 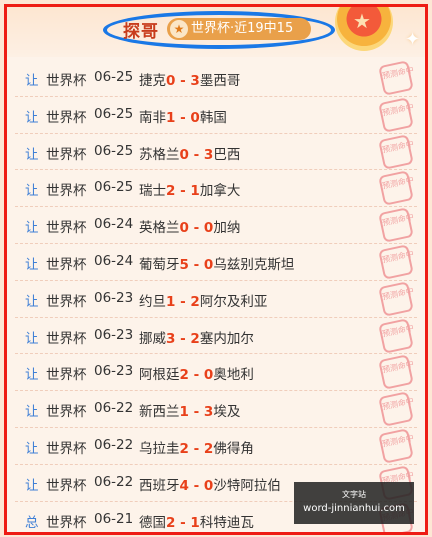 I want to click on away-team: 科特迪瓦, so click(x=226, y=522).